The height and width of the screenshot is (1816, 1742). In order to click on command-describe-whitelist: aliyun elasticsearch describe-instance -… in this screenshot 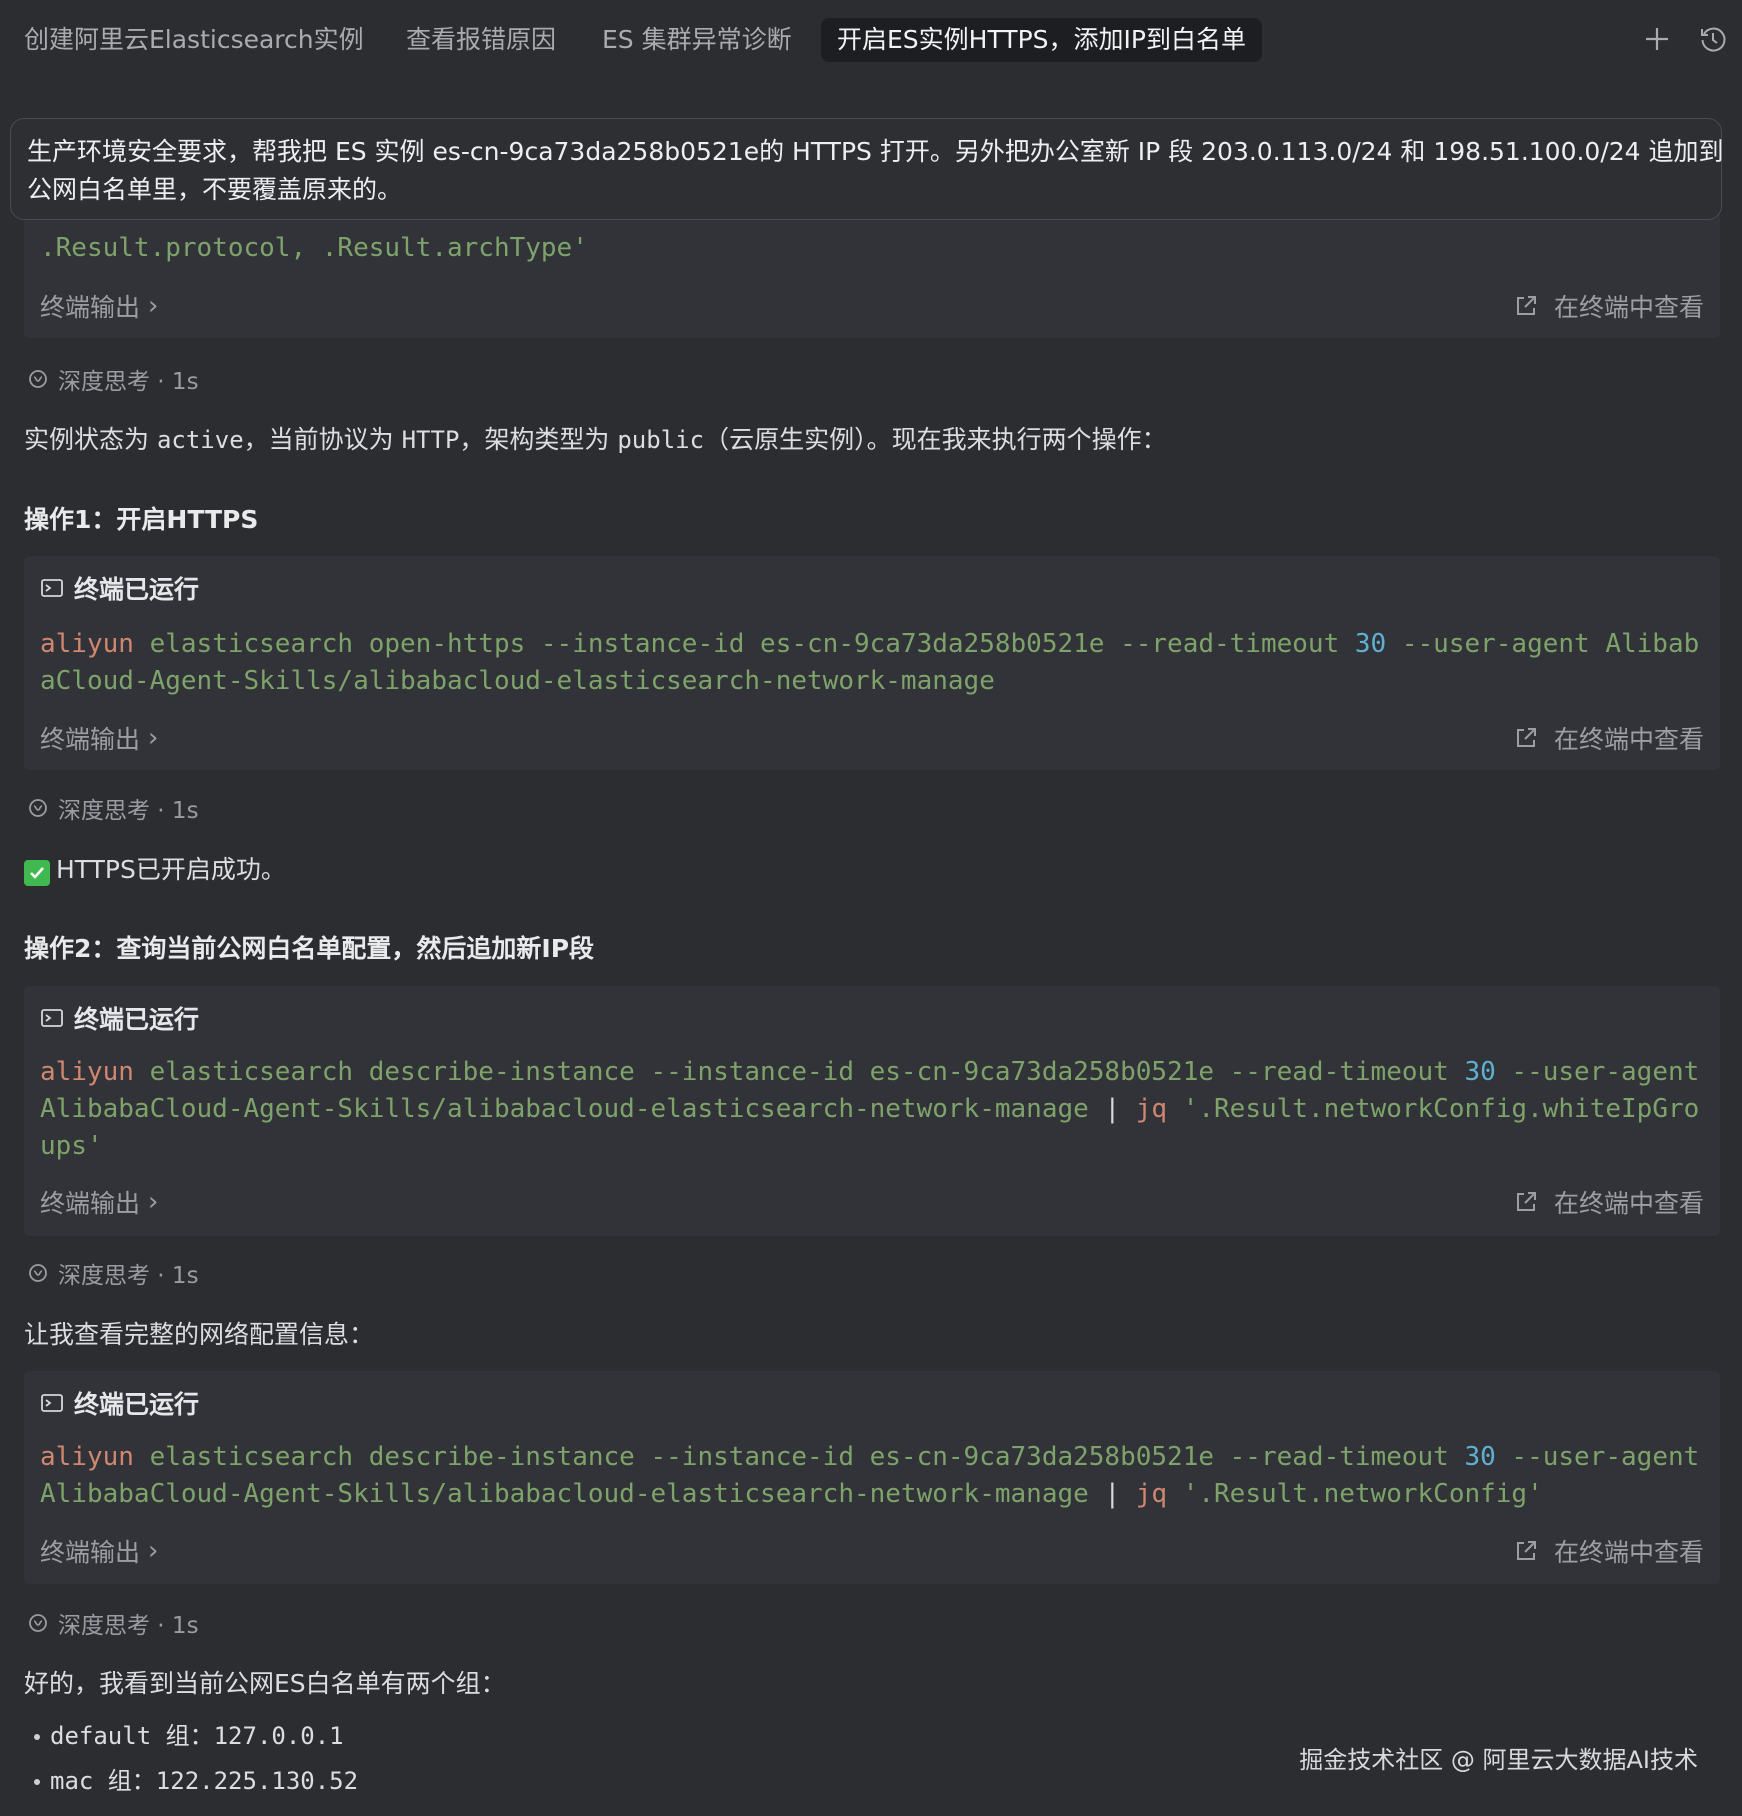, I will do `click(877, 1109)`.